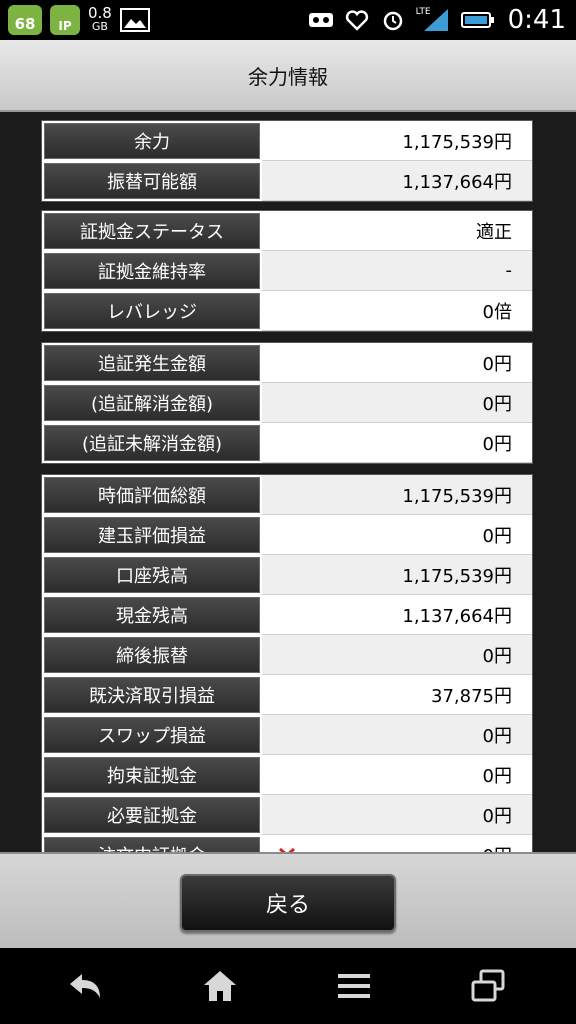 The width and height of the screenshot is (576, 1024). Describe the element at coordinates (152, 363) in the screenshot. I see `row-label: 追証発生金額` at that location.